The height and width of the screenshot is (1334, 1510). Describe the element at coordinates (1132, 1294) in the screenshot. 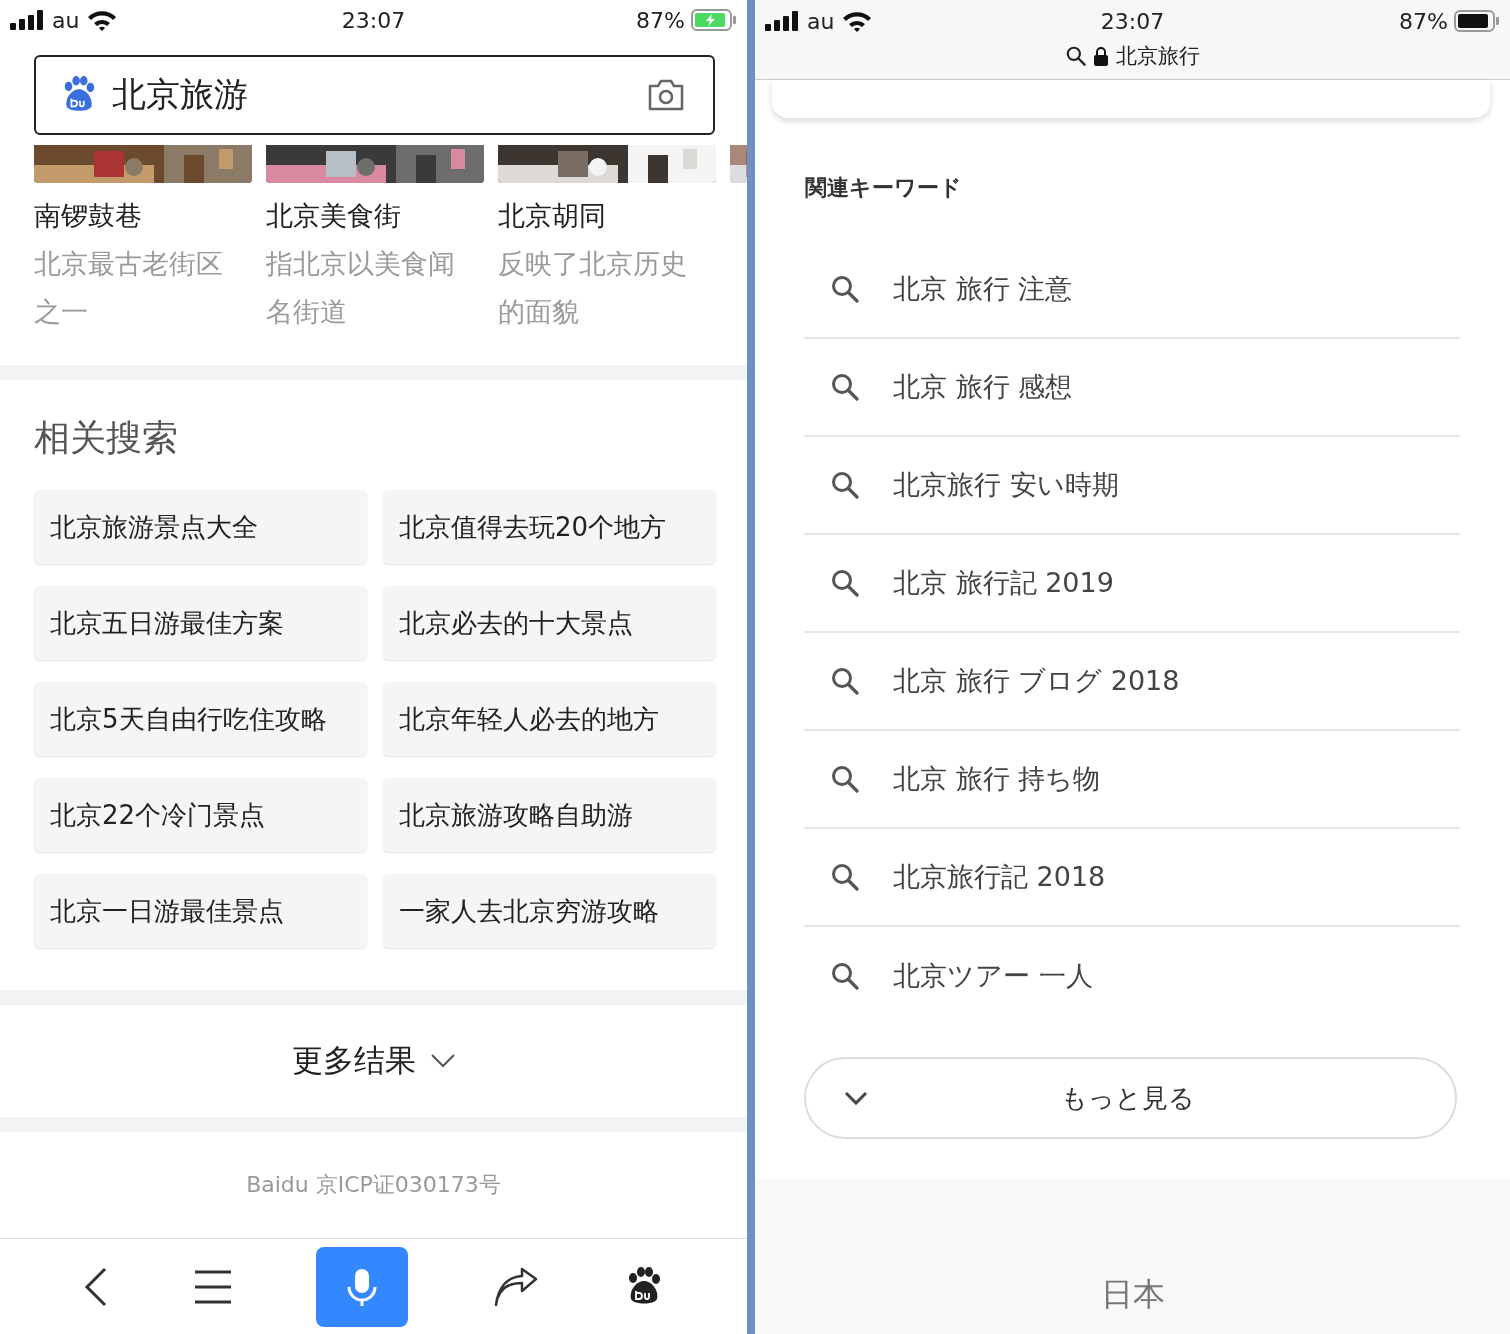

I see `region-label: 日本` at that location.